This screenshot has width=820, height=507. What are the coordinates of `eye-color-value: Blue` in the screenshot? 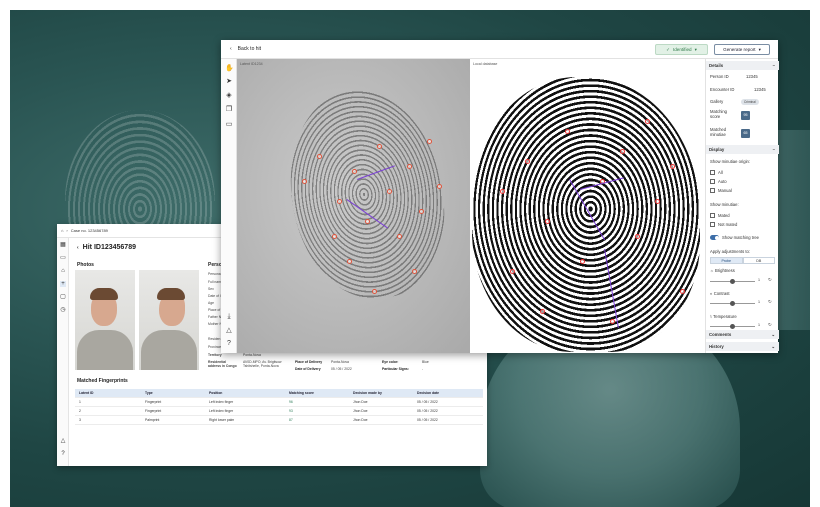 It's located at (425, 362).